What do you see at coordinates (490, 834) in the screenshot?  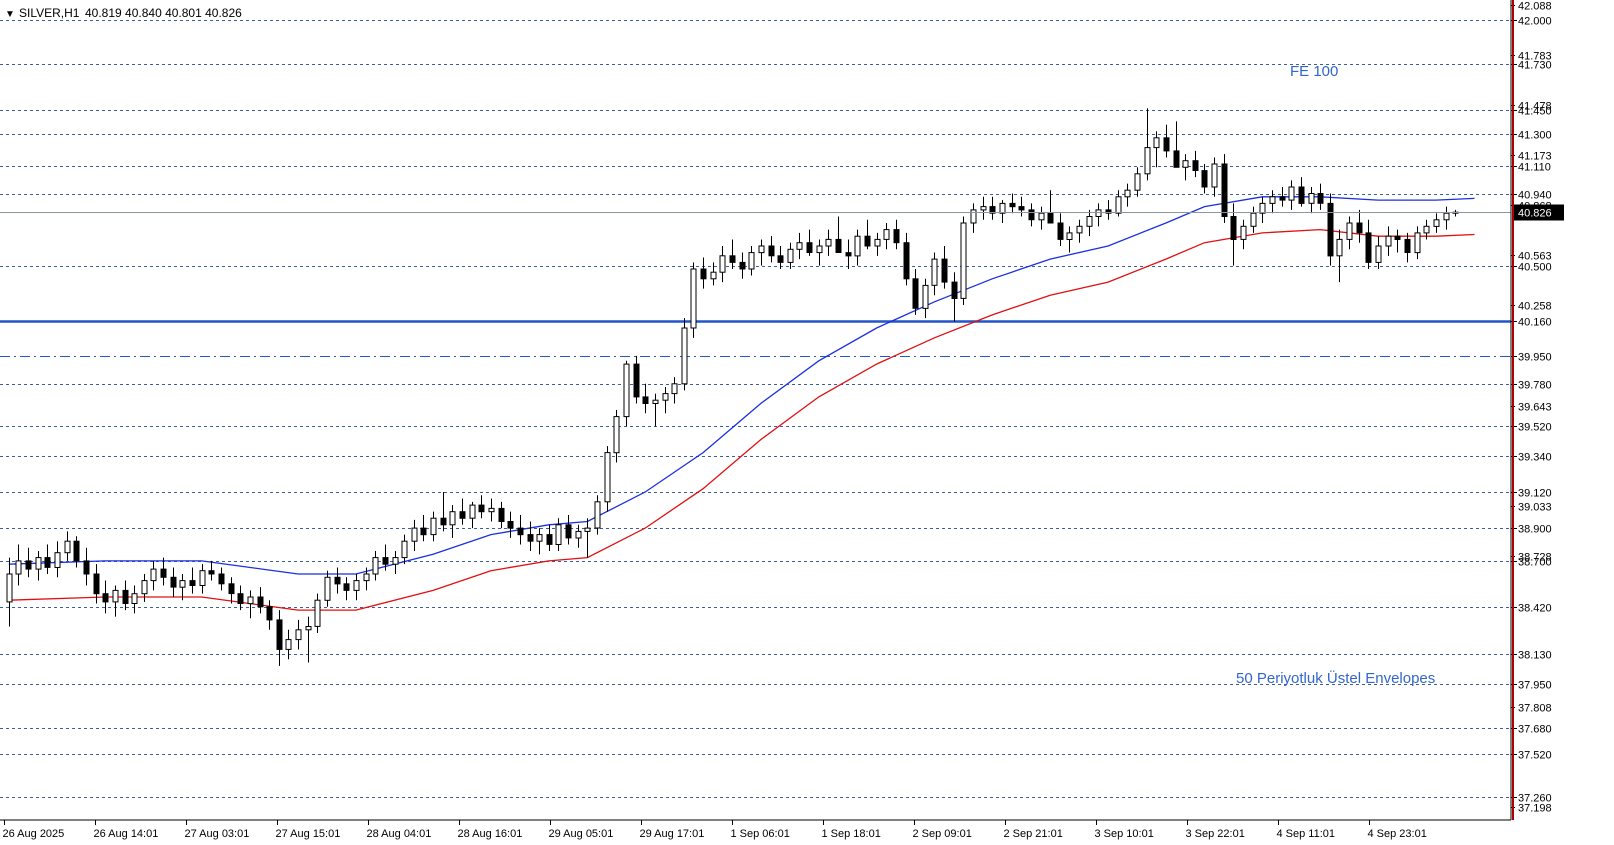 I see `time-label: 28 Aug 16:01` at bounding box center [490, 834].